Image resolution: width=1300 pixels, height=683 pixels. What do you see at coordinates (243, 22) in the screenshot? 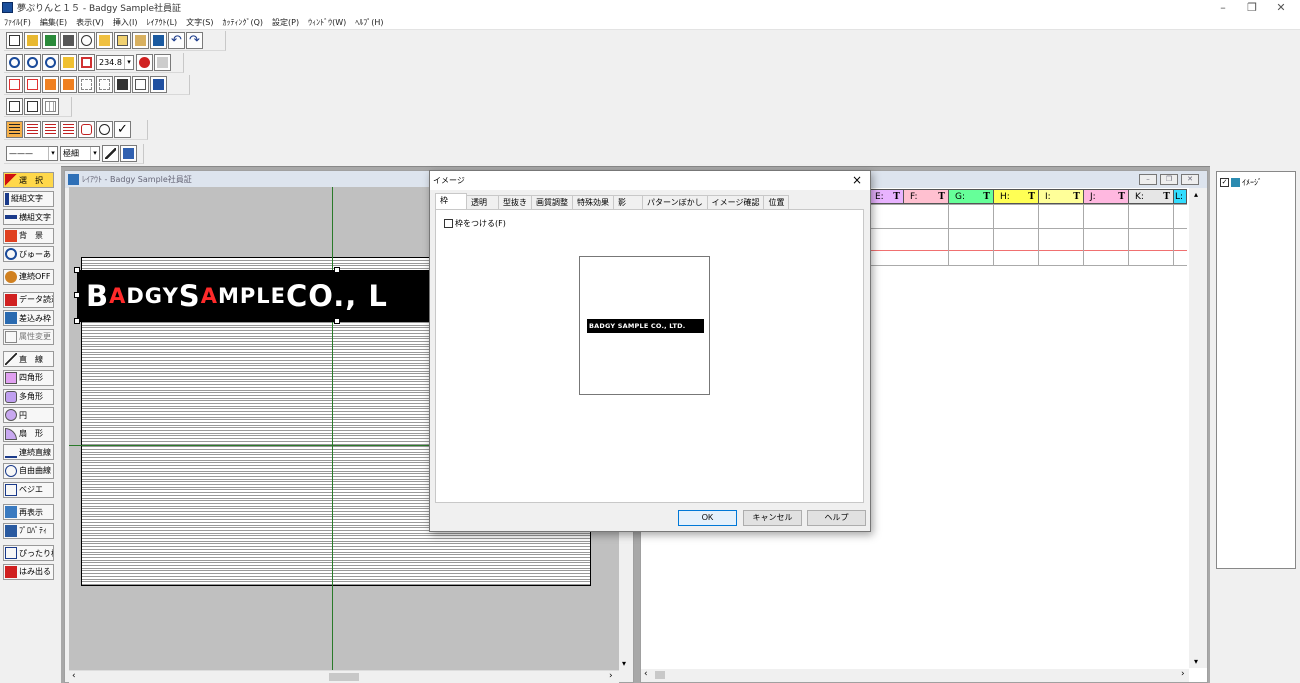
I see `menu-cutting: ｶｯﾃｨﾝｸﾞ(Q)` at bounding box center [243, 22].